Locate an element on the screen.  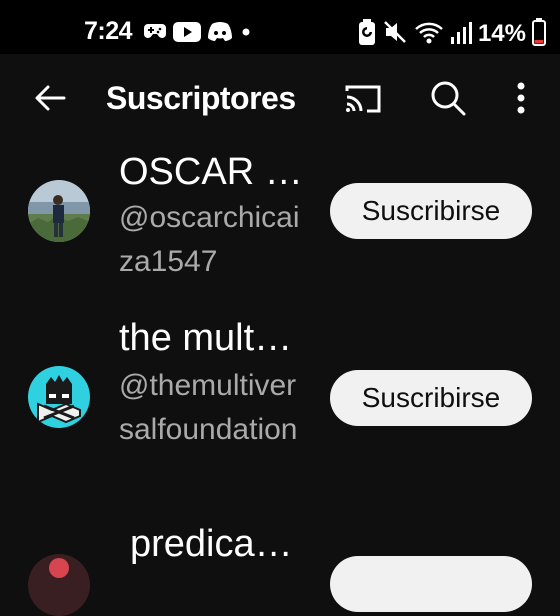
game-controller-icon is located at coordinates (155, 34).